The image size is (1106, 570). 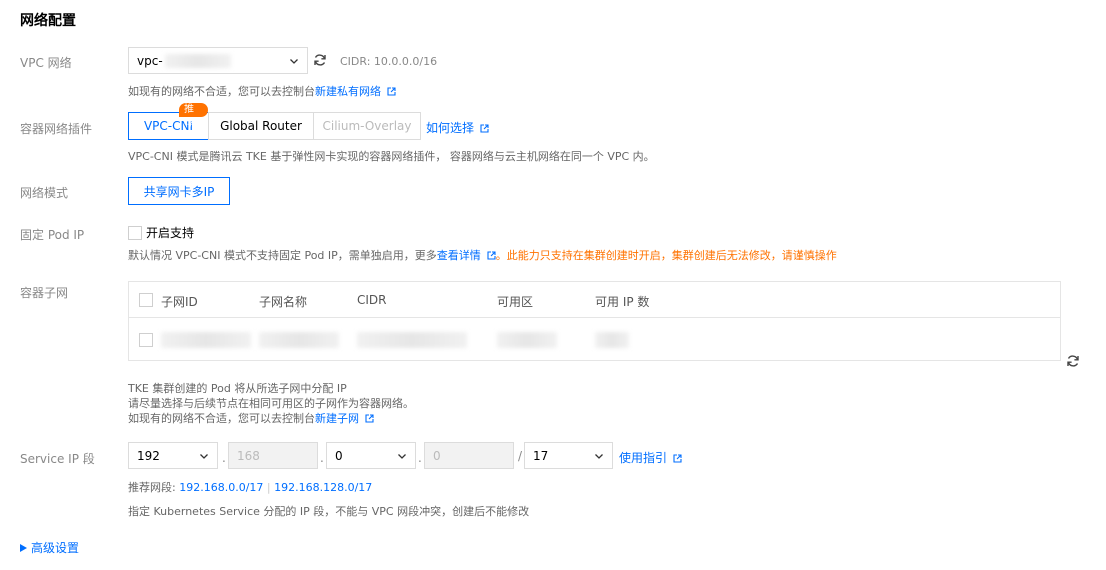 What do you see at coordinates (150, 60) in the screenshot?
I see `vpc-select-value: vpc-` at bounding box center [150, 60].